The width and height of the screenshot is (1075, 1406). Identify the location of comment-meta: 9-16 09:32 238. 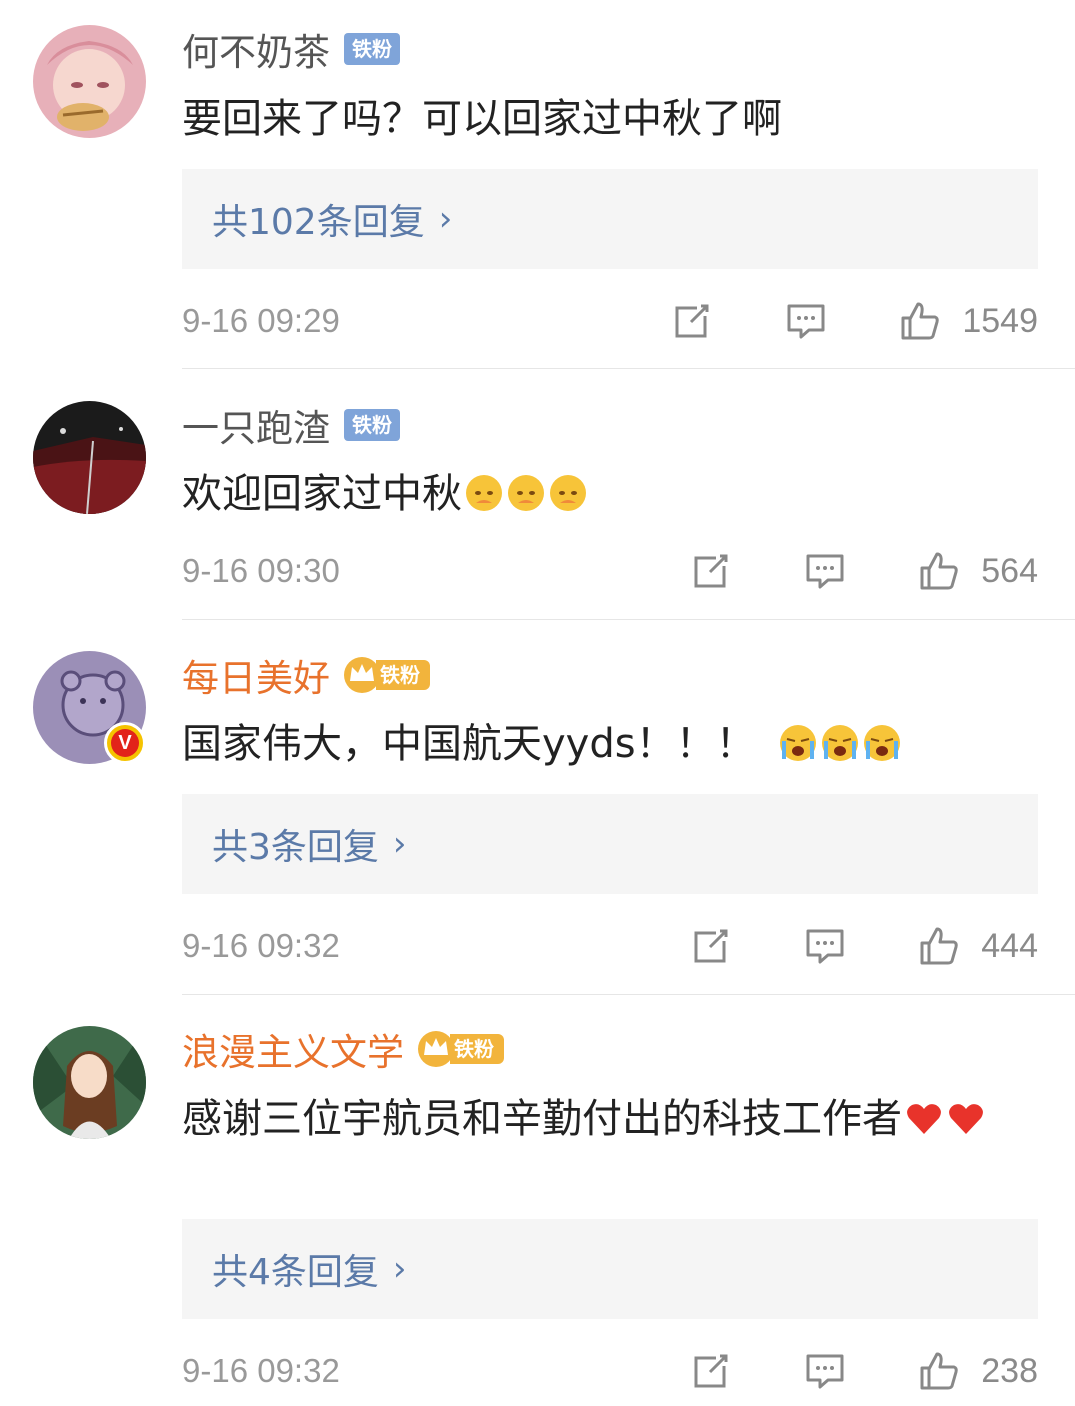
(610, 1371).